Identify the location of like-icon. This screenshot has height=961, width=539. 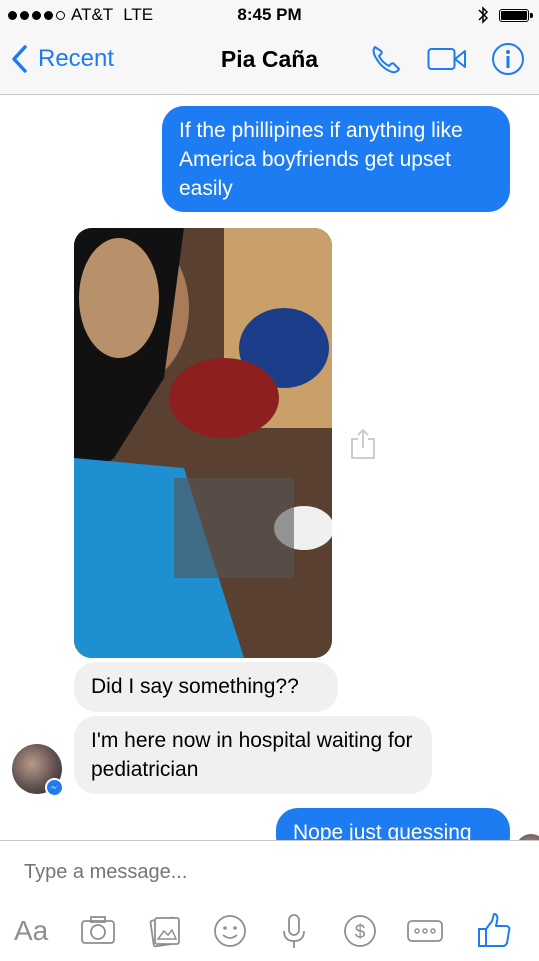
(494, 931).